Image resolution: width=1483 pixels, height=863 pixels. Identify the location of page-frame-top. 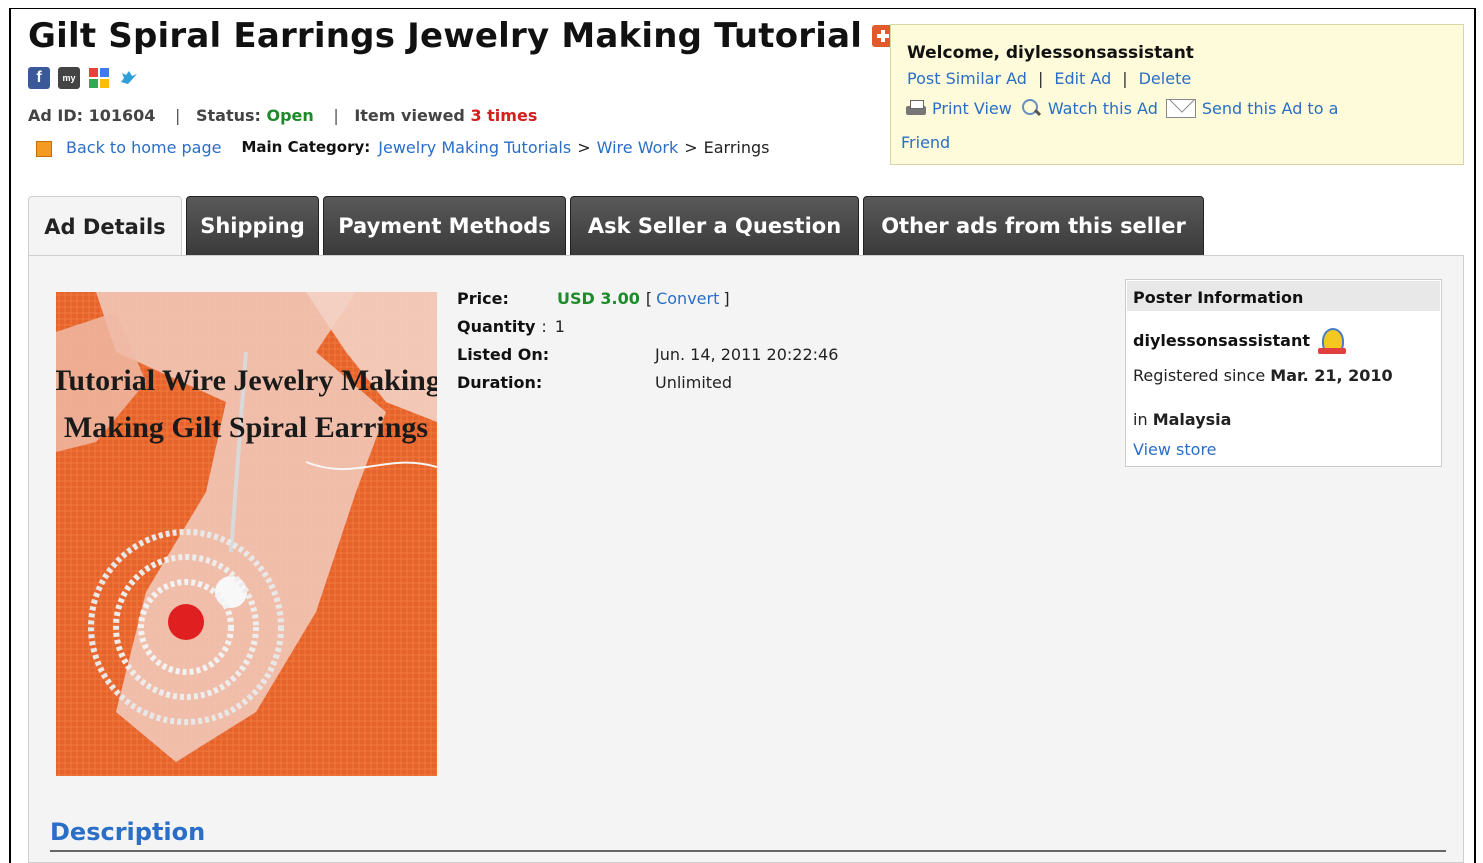
(742, 8).